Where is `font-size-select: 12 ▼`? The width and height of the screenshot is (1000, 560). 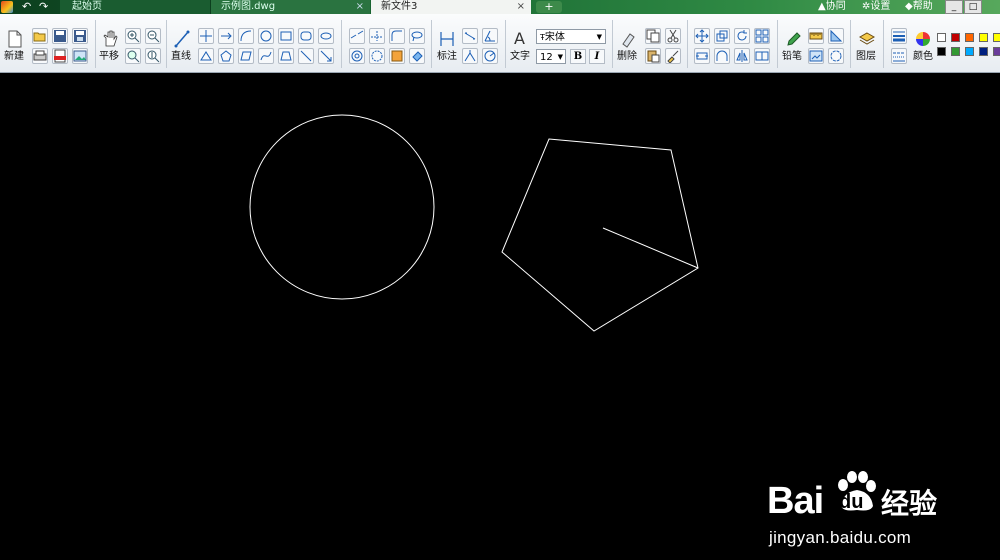
font-size-select: 12 ▼ is located at coordinates (551, 56).